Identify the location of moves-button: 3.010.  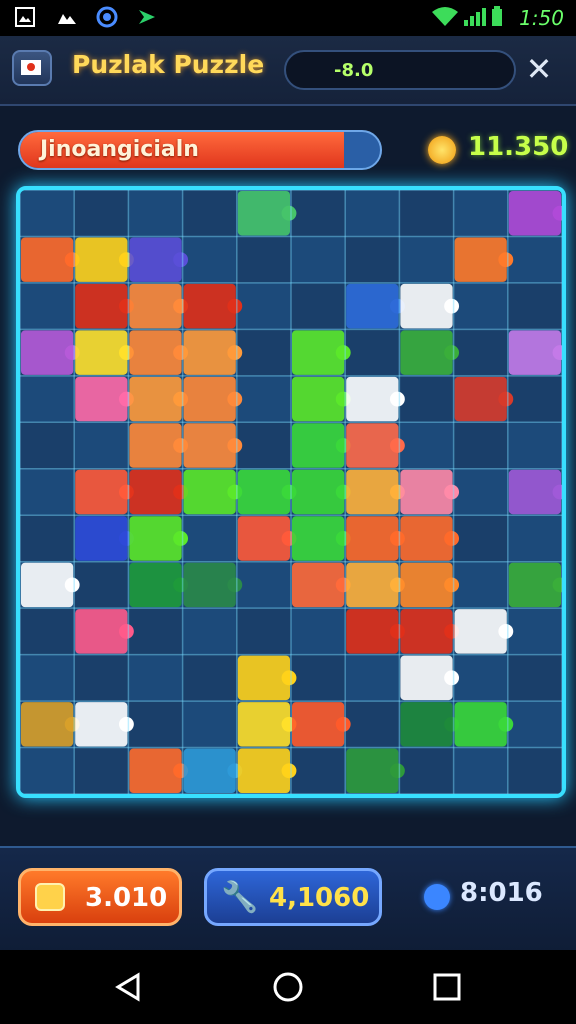
(100, 897).